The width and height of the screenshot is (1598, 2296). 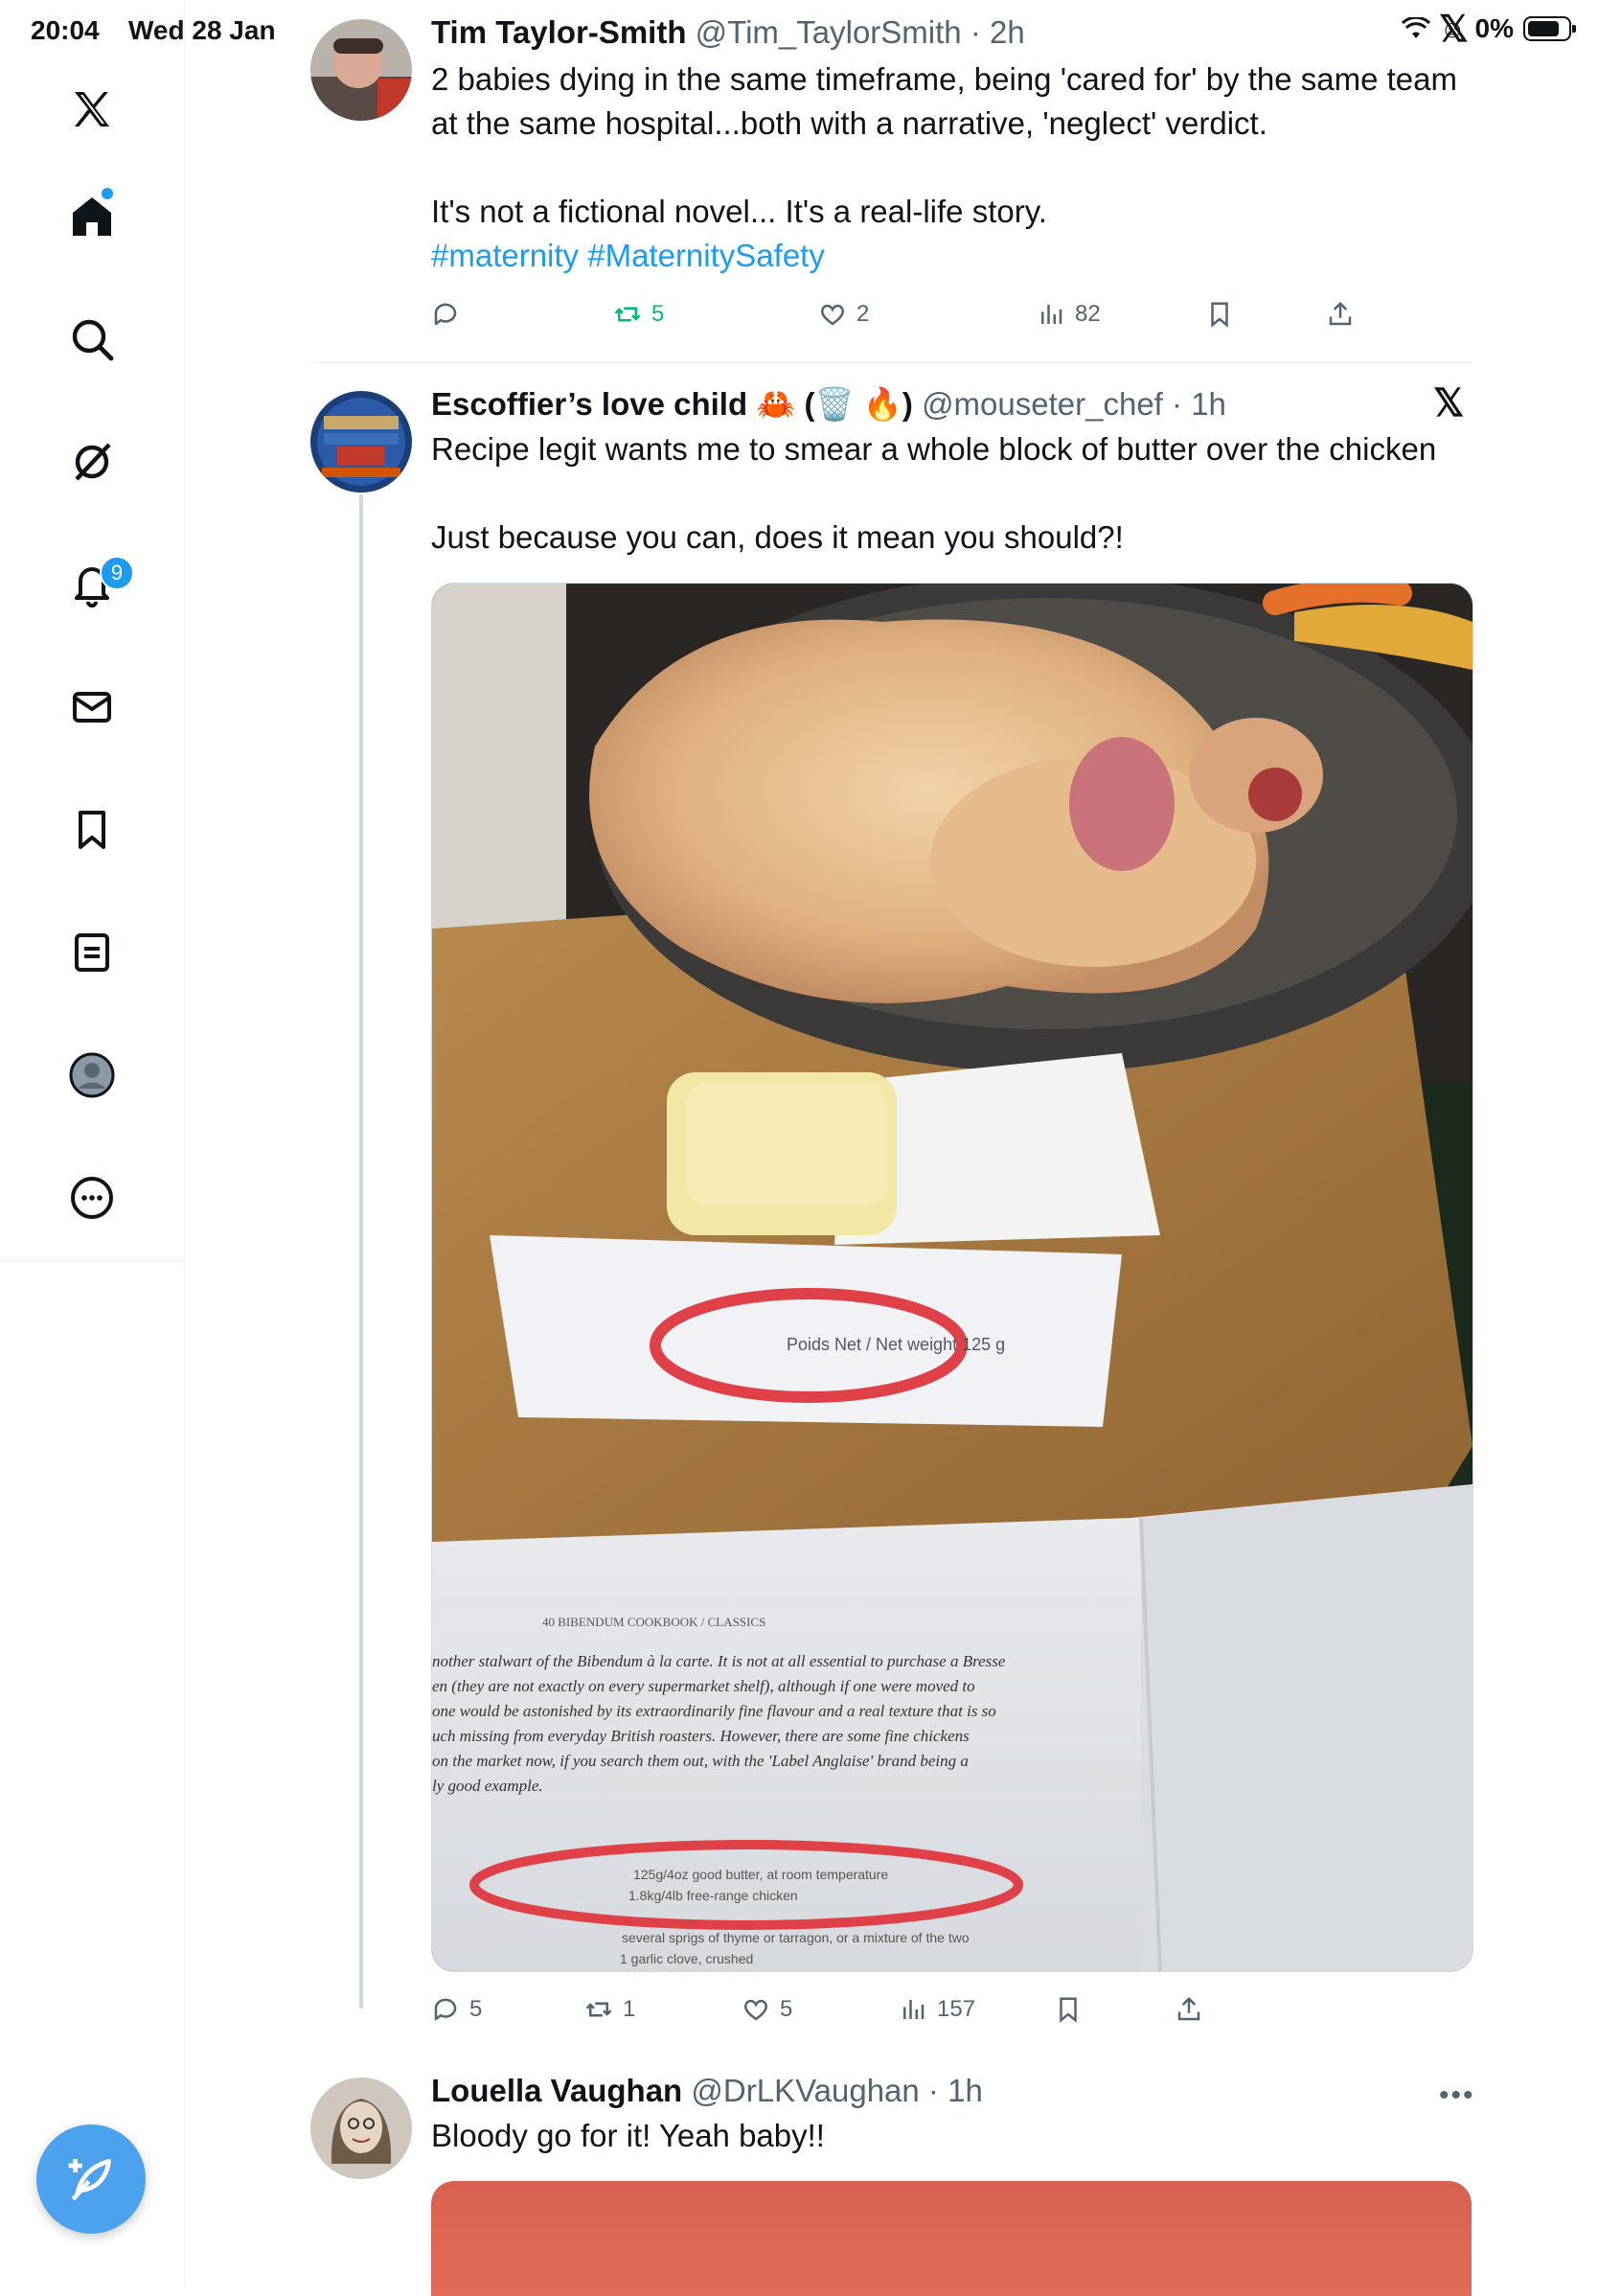 What do you see at coordinates (361, 1251) in the screenshot?
I see `thread-connector-line` at bounding box center [361, 1251].